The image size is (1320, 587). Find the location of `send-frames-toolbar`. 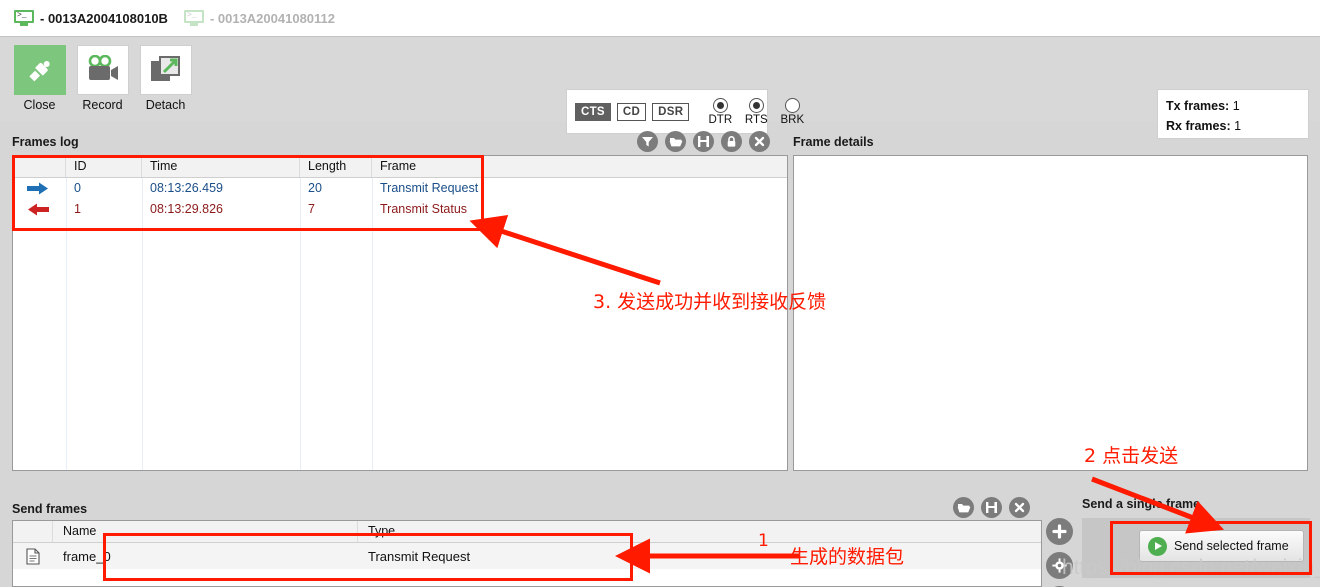

send-frames-toolbar is located at coordinates (991, 507).